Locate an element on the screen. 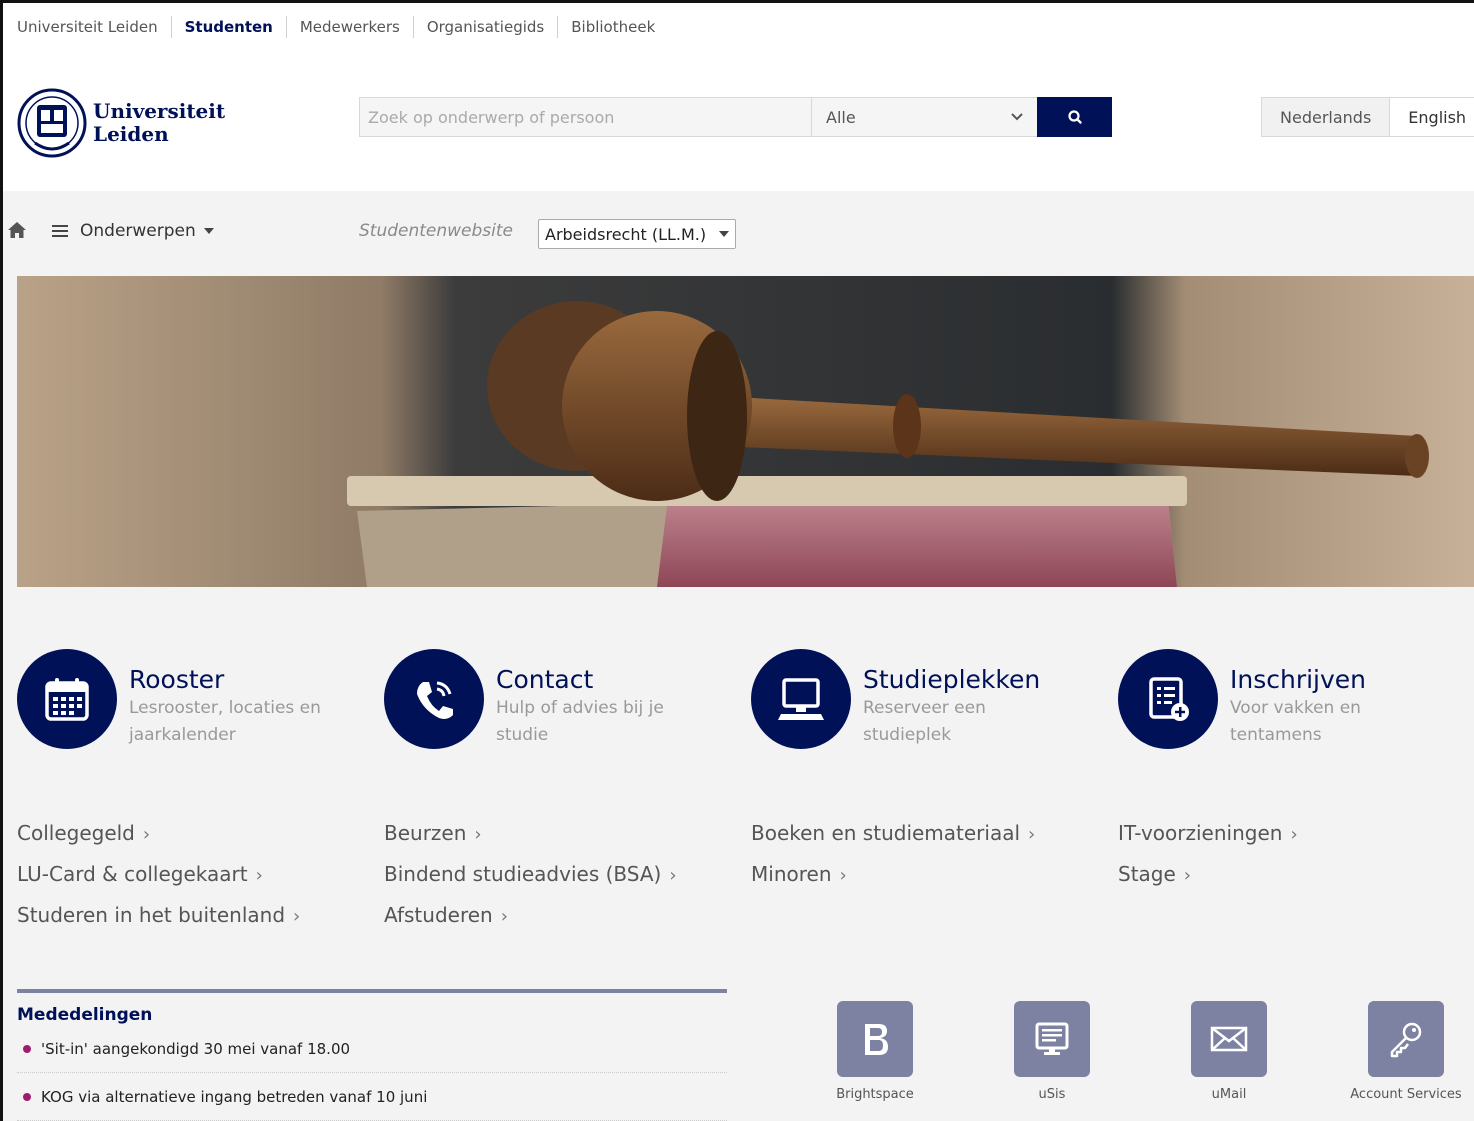 Image resolution: width=1474 pixels, height=1121 pixels. programme-value: Arbeidsrecht (LL.M.) is located at coordinates (626, 234).